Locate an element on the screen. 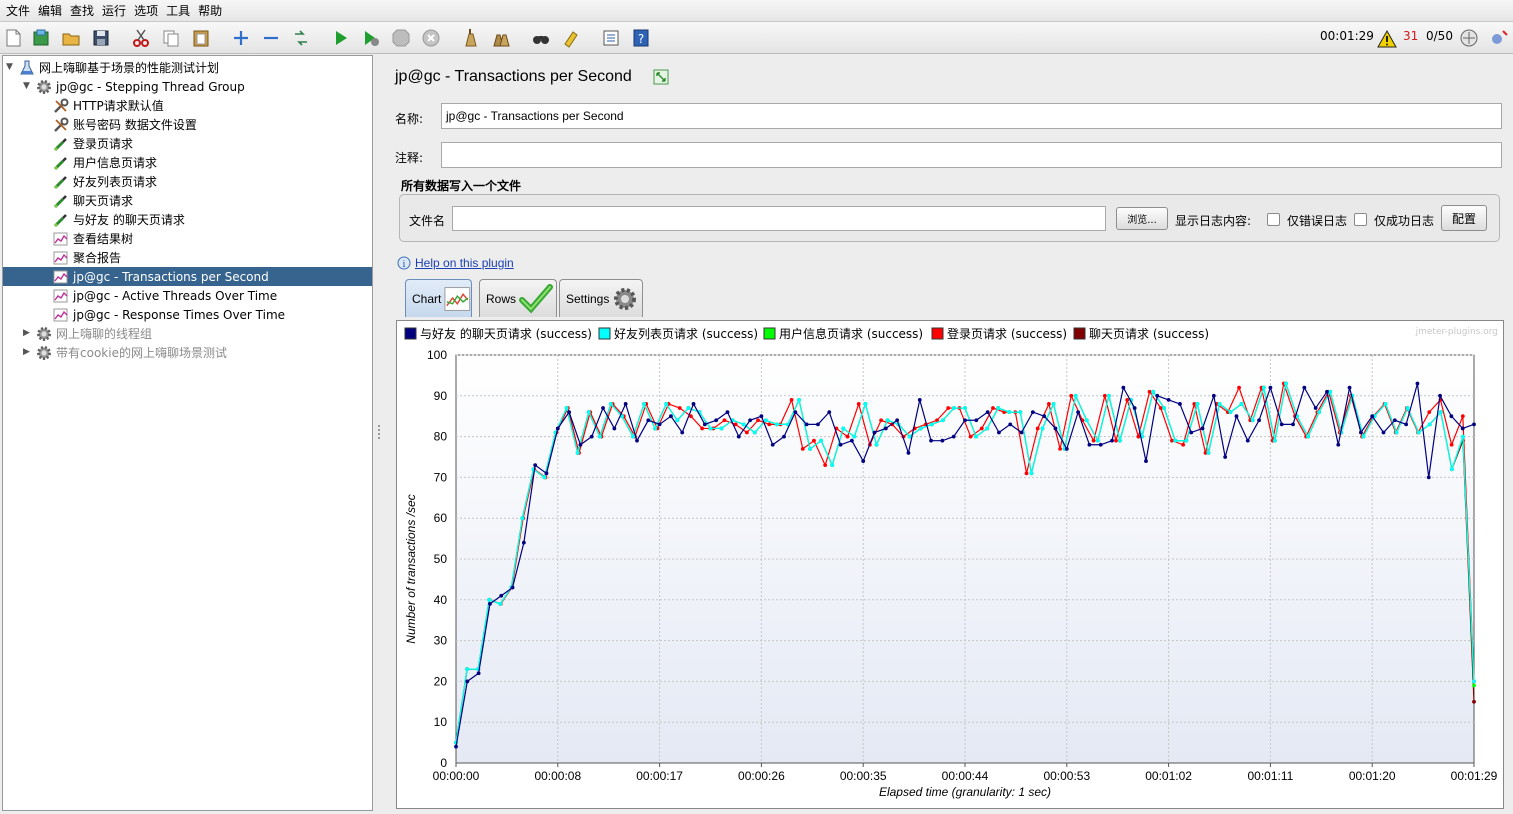 The image size is (1513, 814). copy-icon is located at coordinates (171, 38).